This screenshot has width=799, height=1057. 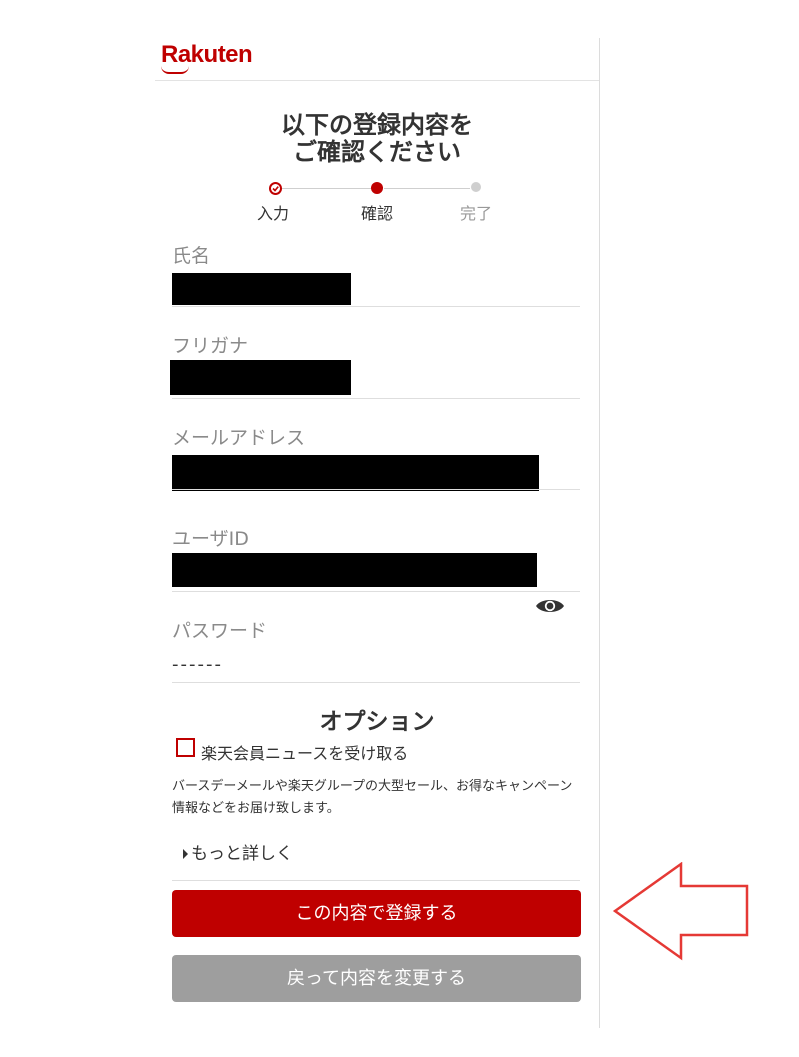 What do you see at coordinates (377, 188) in the screenshot?
I see `step-current-dot` at bounding box center [377, 188].